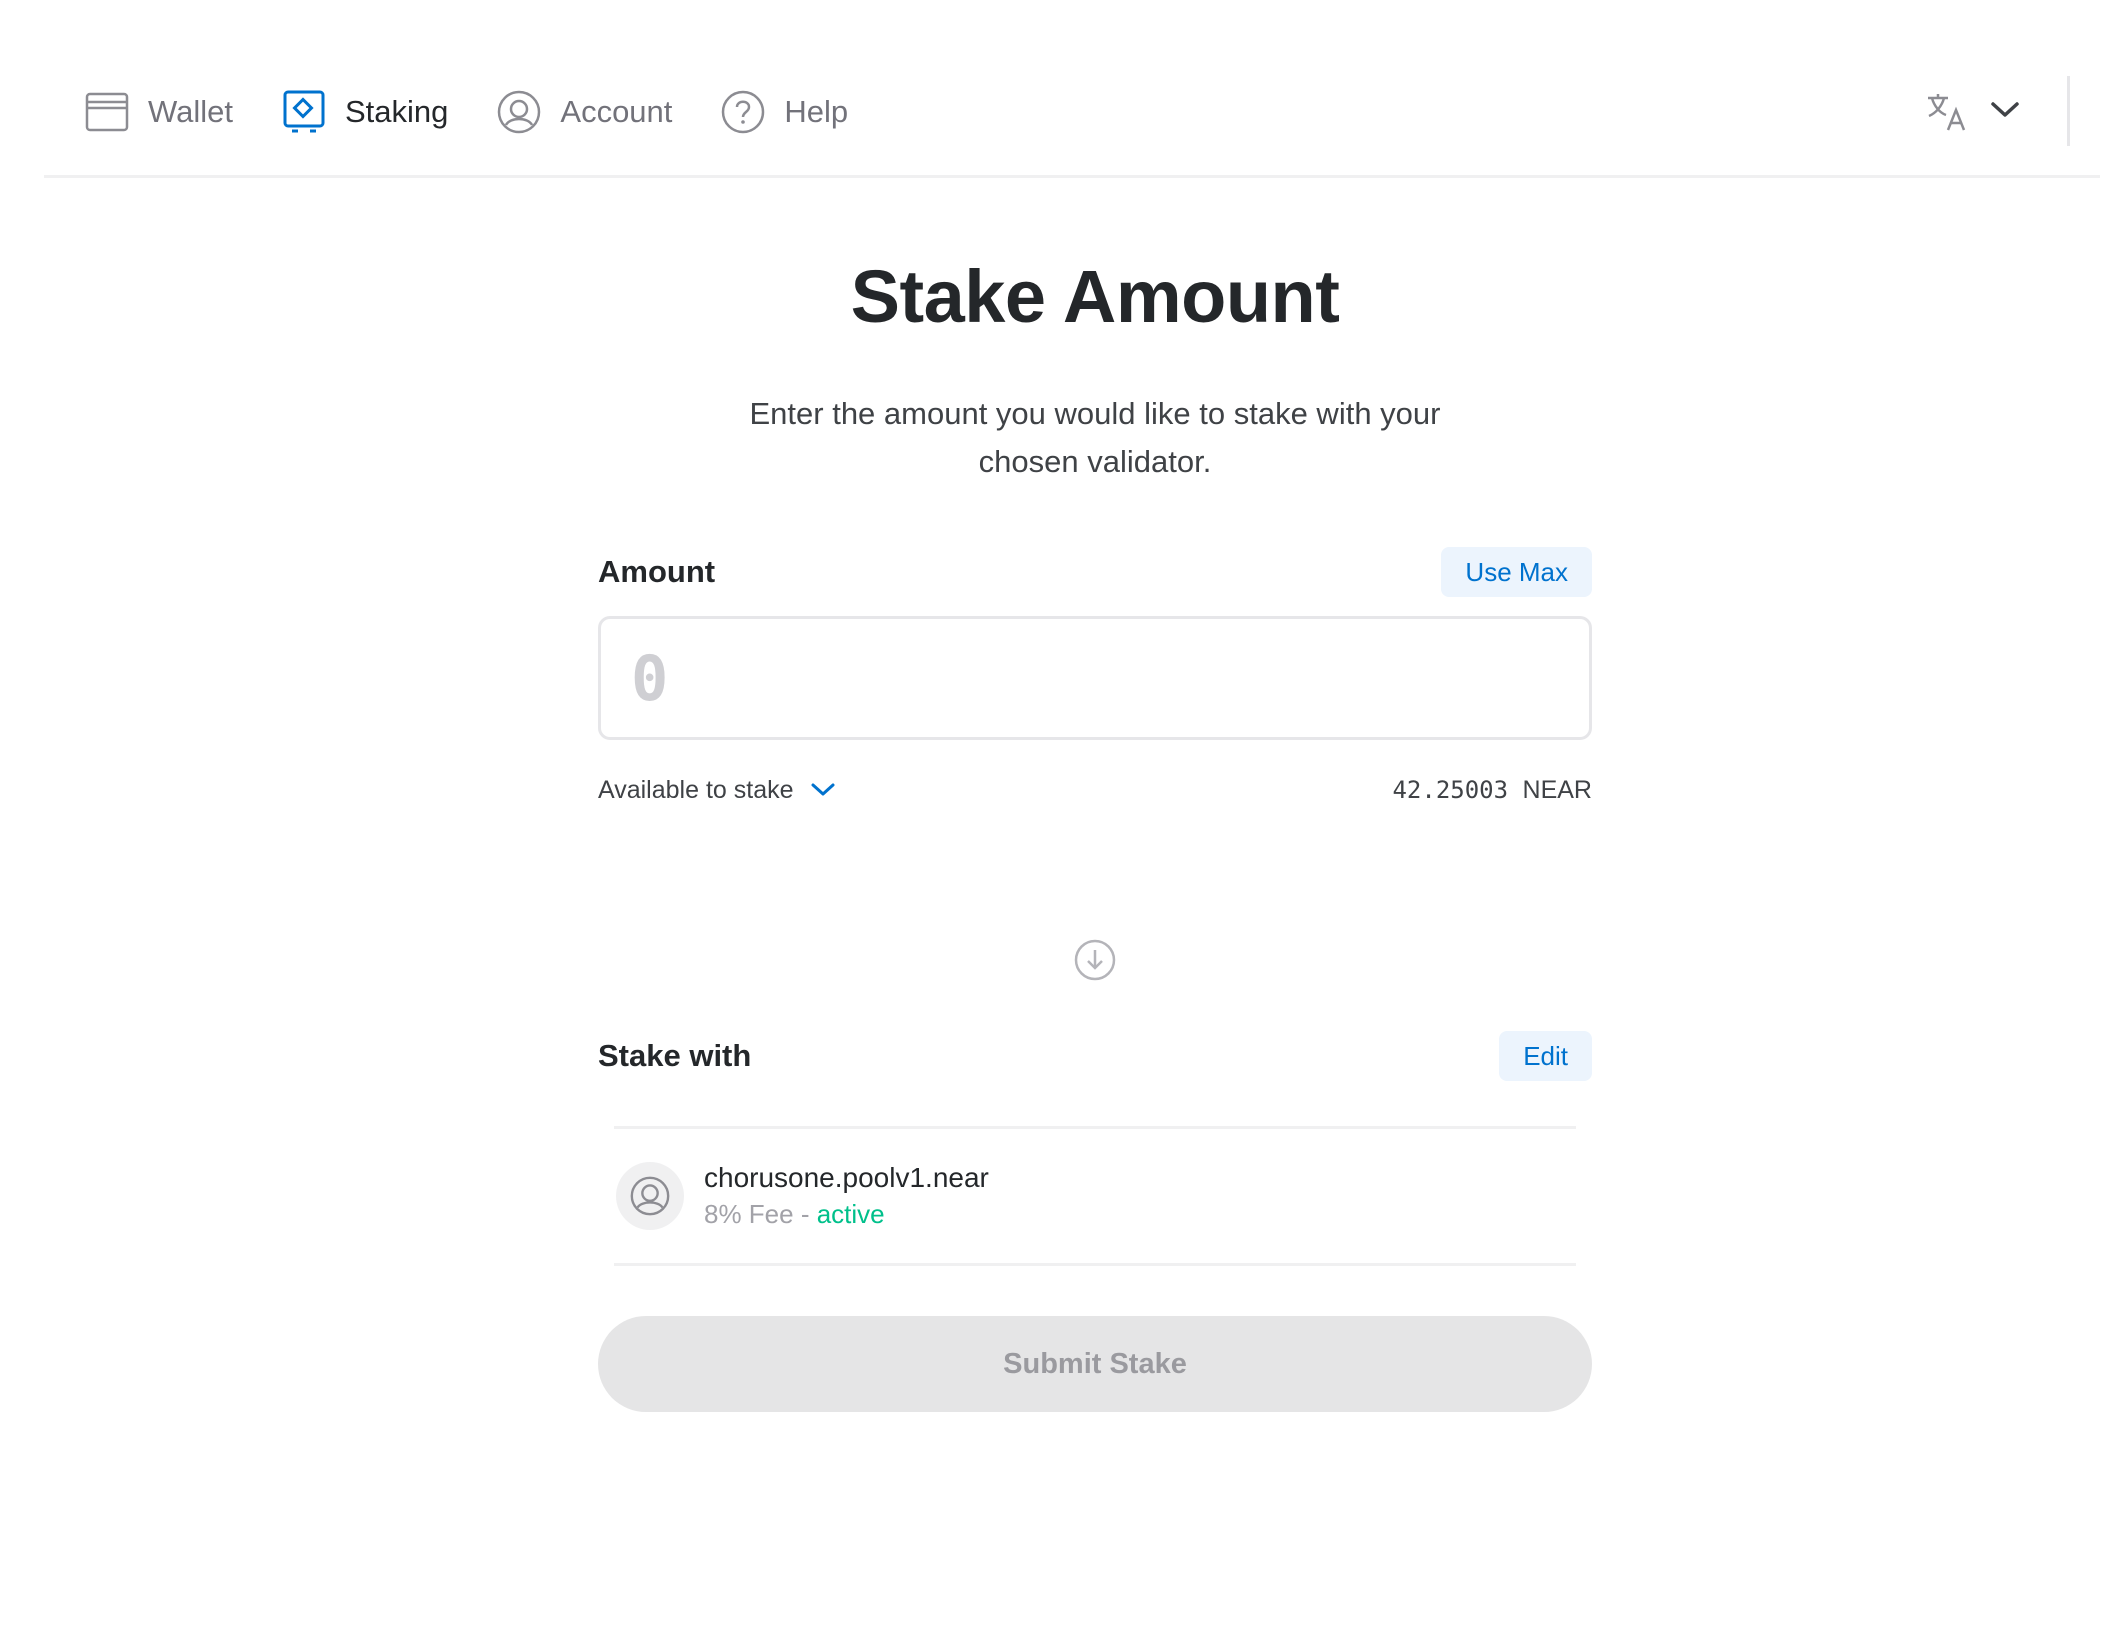  Describe the element at coordinates (1973, 112) in the screenshot. I see `language-selector` at that location.